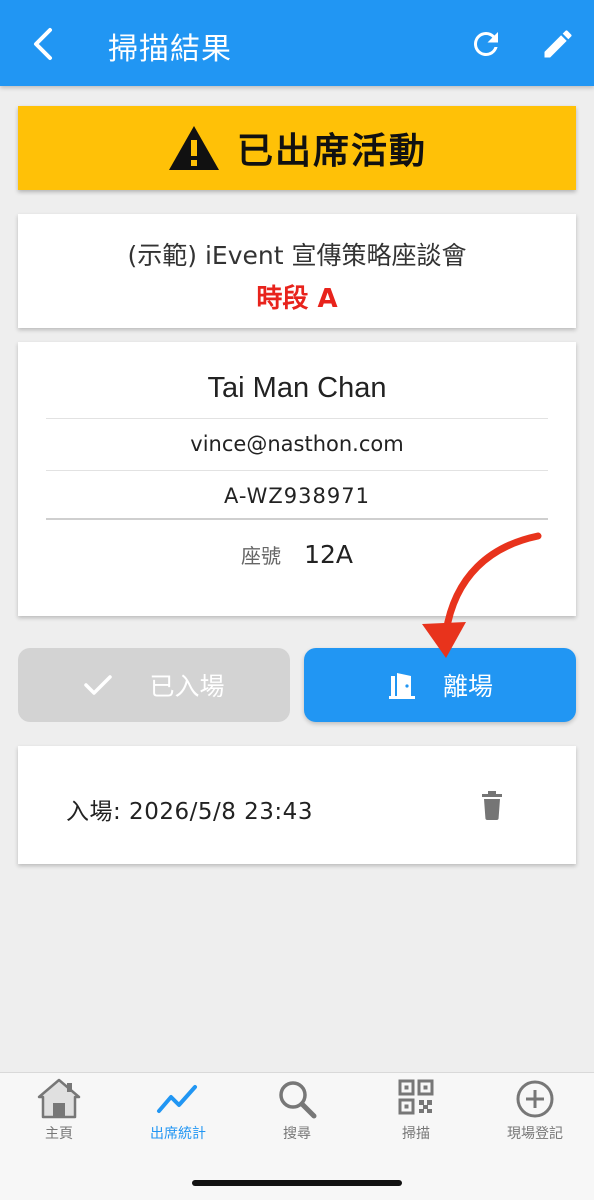  I want to click on banner-text: 已出席活動, so click(331, 151).